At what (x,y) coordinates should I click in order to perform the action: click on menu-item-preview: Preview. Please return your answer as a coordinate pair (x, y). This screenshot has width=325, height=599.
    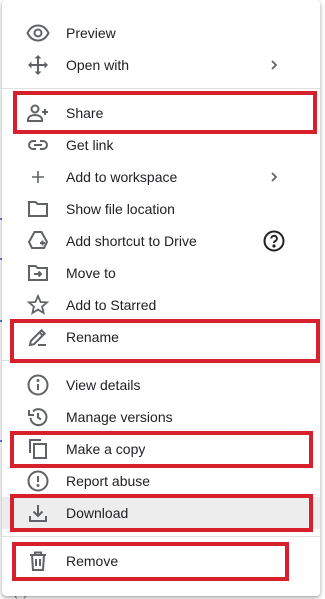
    Looking at the image, I should click on (161, 33).